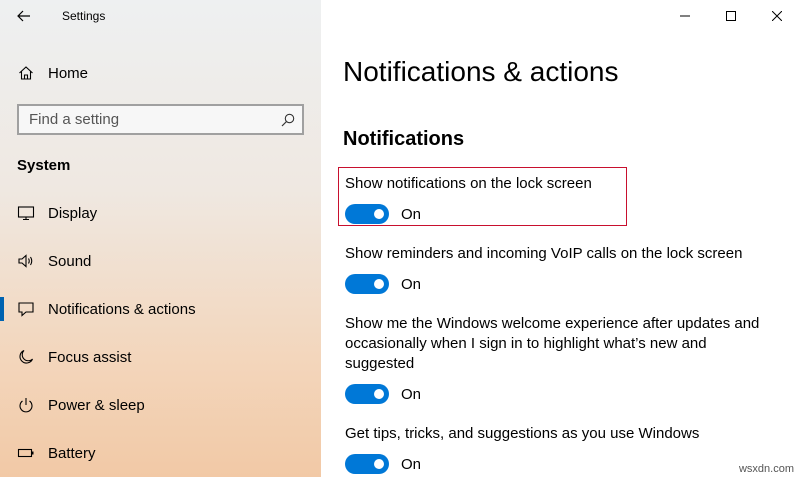 The image size is (800, 477). Describe the element at coordinates (26, 309) in the screenshot. I see `message-icon` at that location.